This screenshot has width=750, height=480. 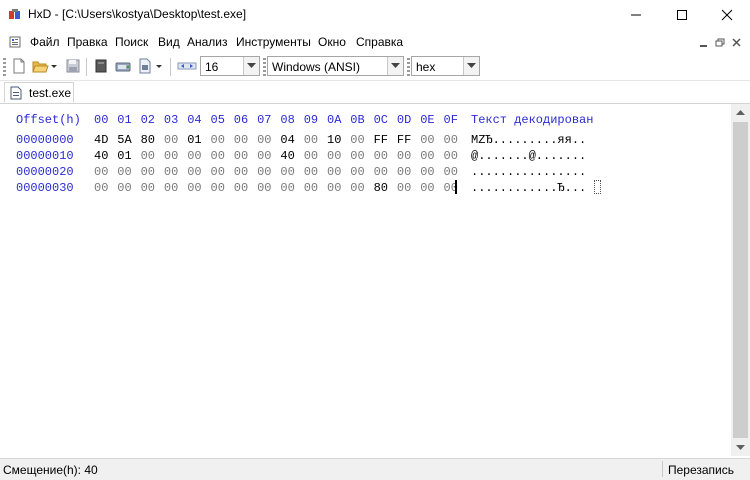 What do you see at coordinates (230, 66) in the screenshot?
I see `bytes-per-row-select: 16` at bounding box center [230, 66].